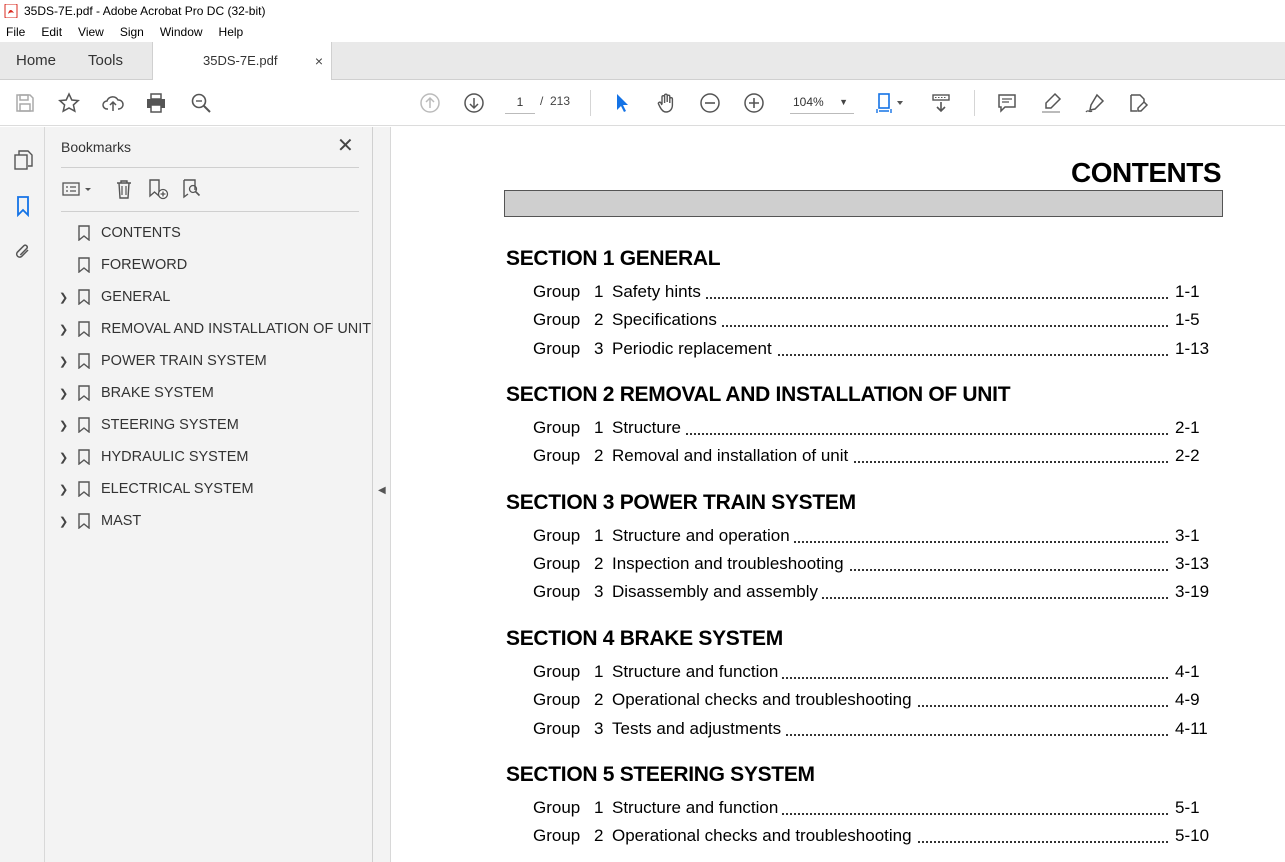  I want to click on tab-close-button: ×, so click(319, 61).